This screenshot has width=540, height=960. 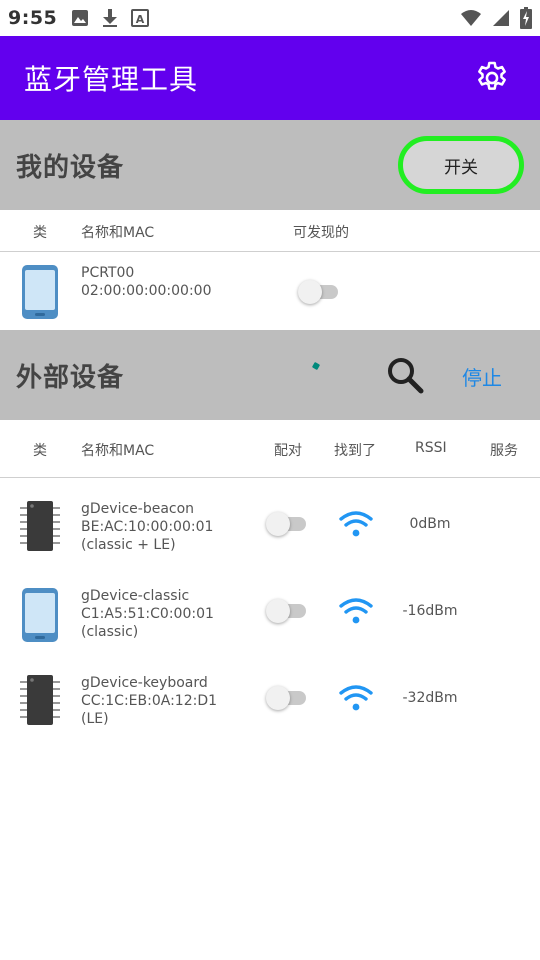 I want to click on download-icon, so click(x=110, y=18).